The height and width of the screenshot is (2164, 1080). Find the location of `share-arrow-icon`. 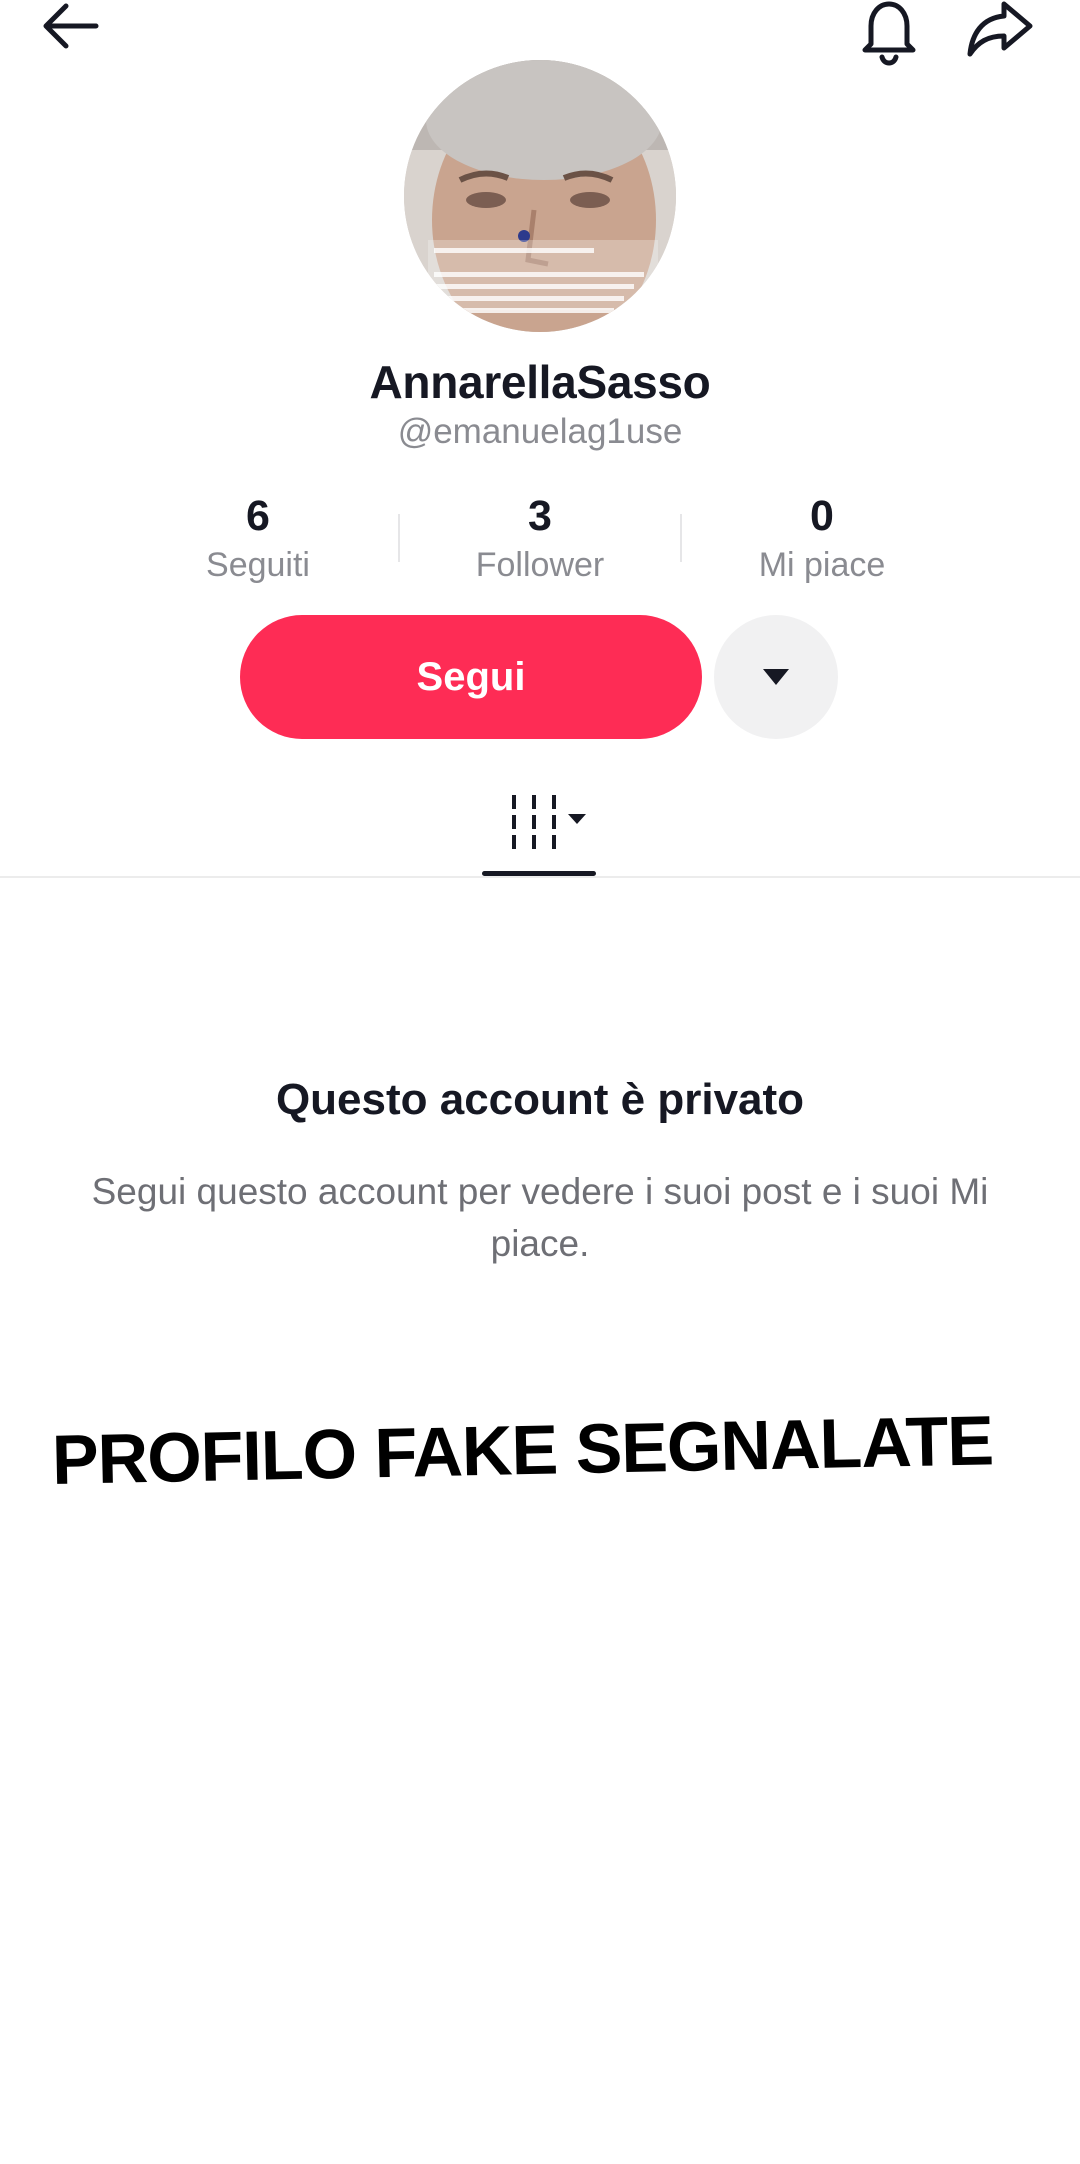

share-arrow-icon is located at coordinates (1000, 30).